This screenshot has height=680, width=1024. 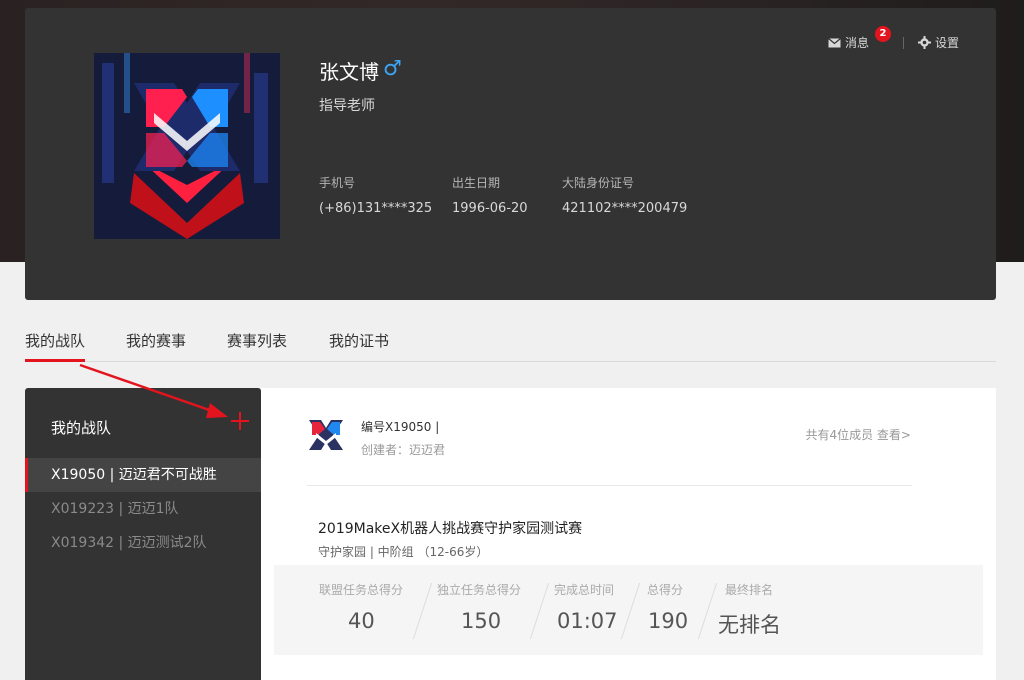 What do you see at coordinates (481, 621) in the screenshot?
I see `stat-value: 150` at bounding box center [481, 621].